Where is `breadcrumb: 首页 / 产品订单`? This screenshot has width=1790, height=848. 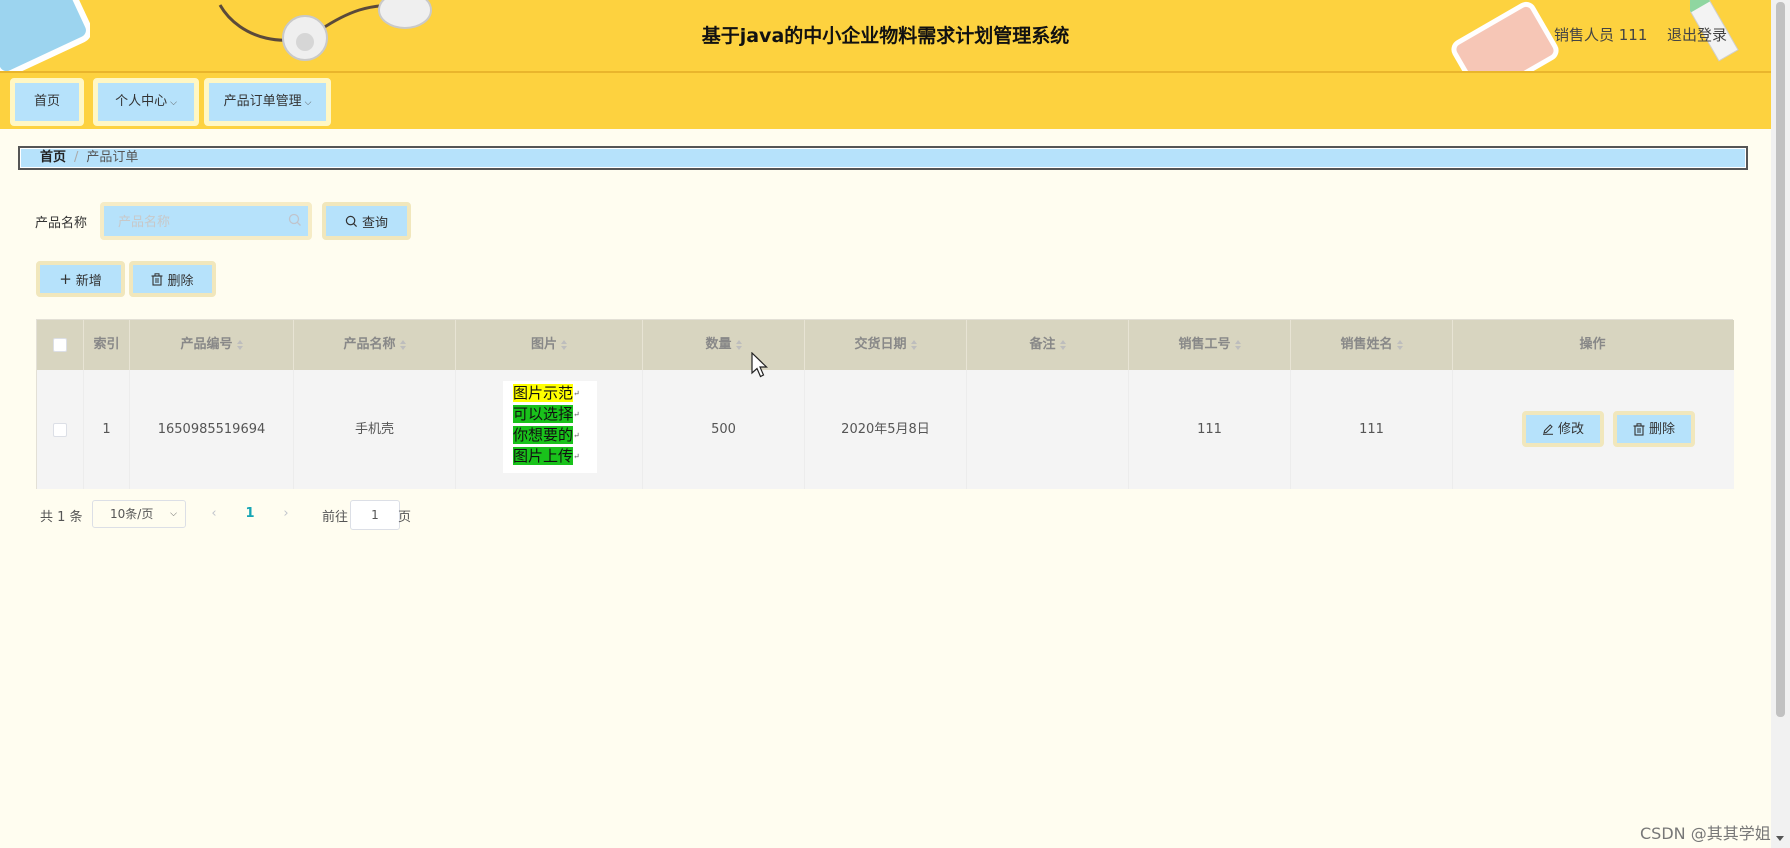
breadcrumb: 首页 / 产品订单 is located at coordinates (883, 158).